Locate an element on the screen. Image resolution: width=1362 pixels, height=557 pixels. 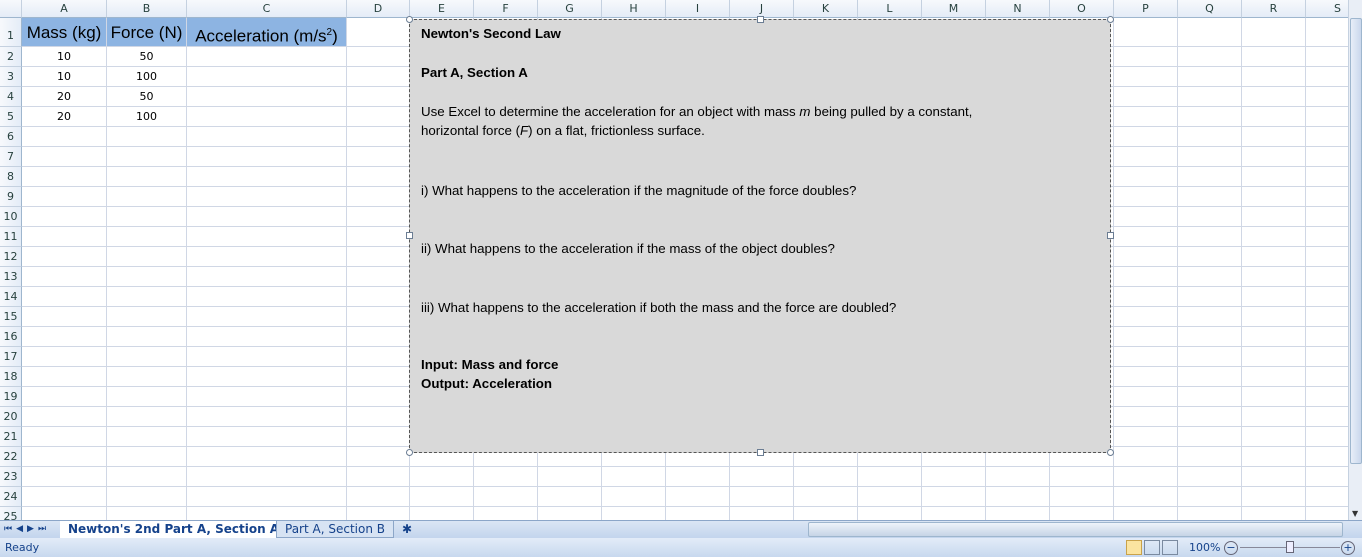
row-header-6: 6 is located at coordinates (11, 137).